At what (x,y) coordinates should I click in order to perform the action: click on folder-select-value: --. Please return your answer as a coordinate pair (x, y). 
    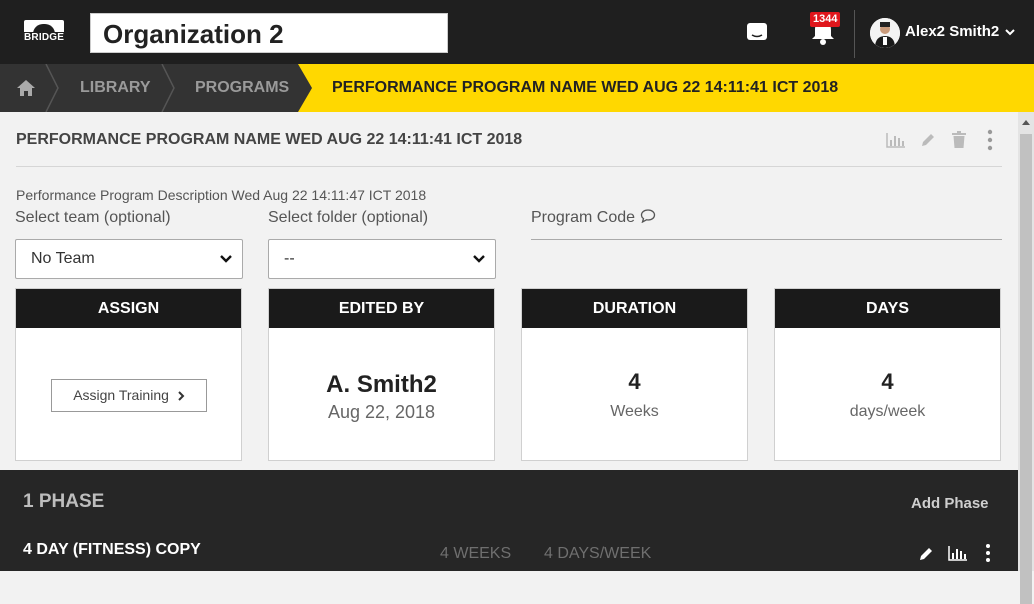
    Looking at the image, I should click on (289, 258).